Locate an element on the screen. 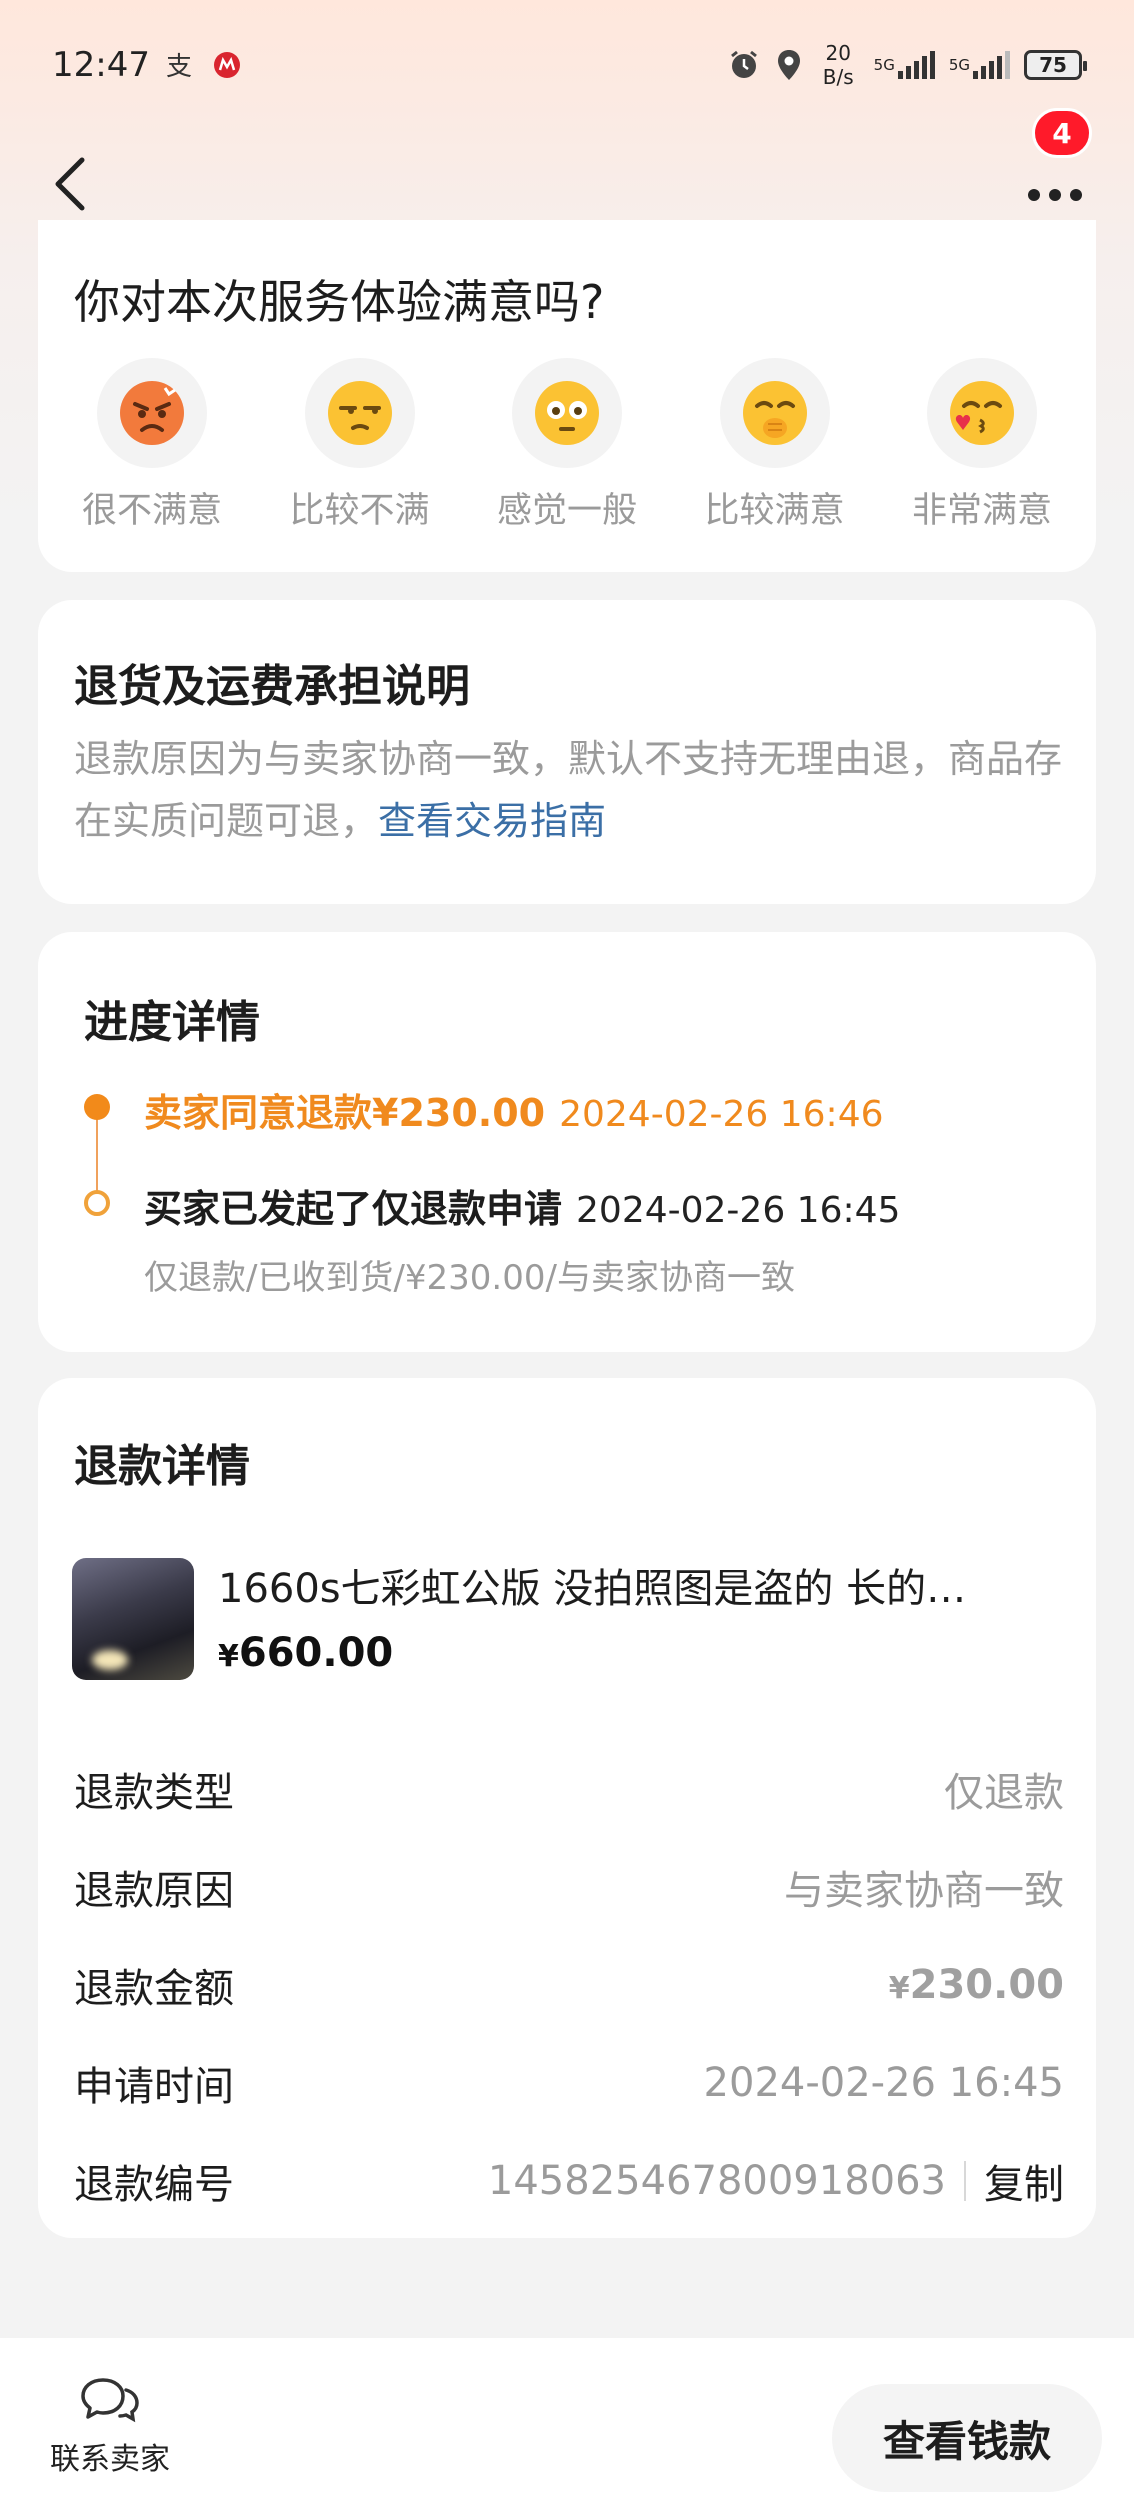 The width and height of the screenshot is (1134, 2506). blushing-emoji-icon is located at coordinates (774, 413).